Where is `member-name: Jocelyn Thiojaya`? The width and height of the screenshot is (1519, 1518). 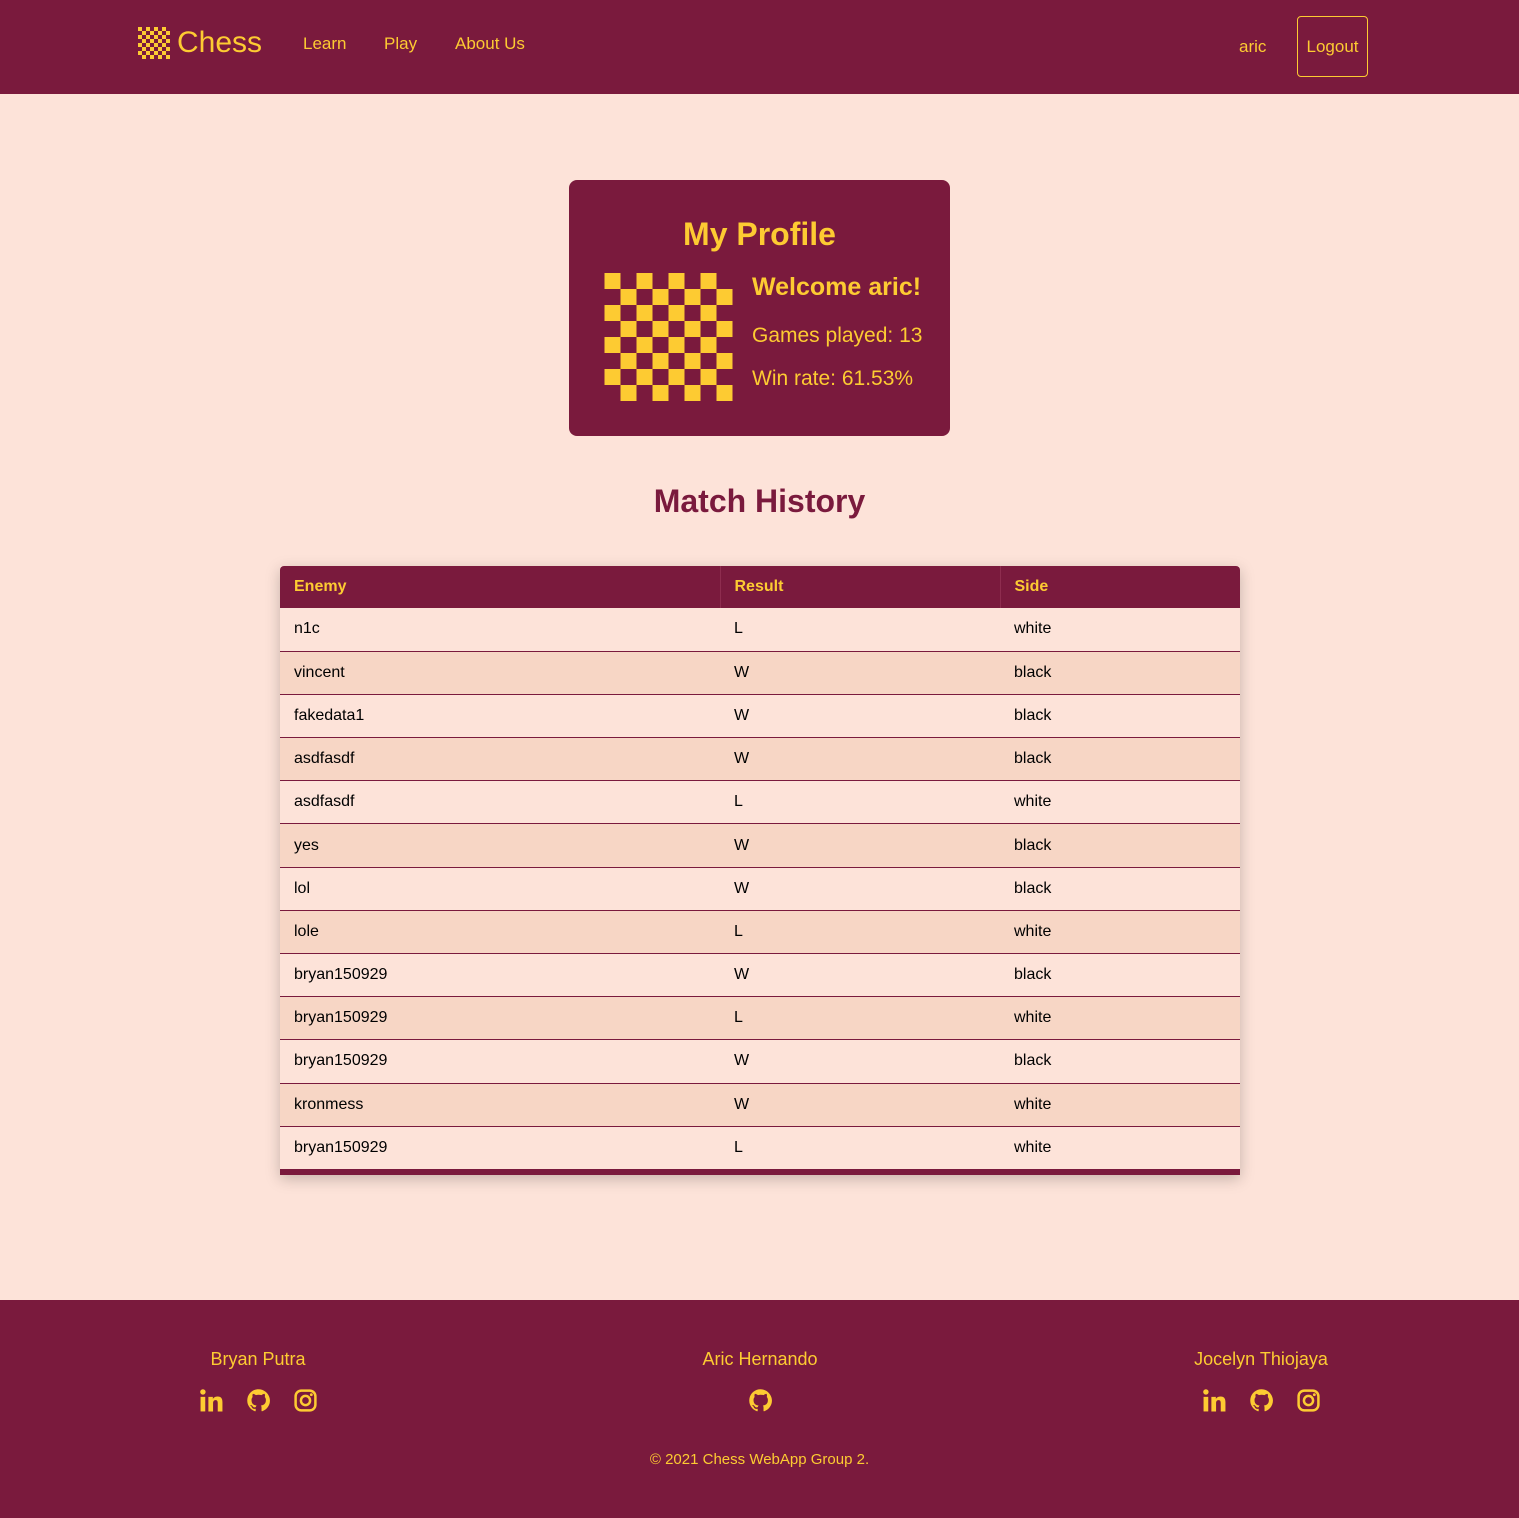 member-name: Jocelyn Thiojaya is located at coordinates (1261, 1359).